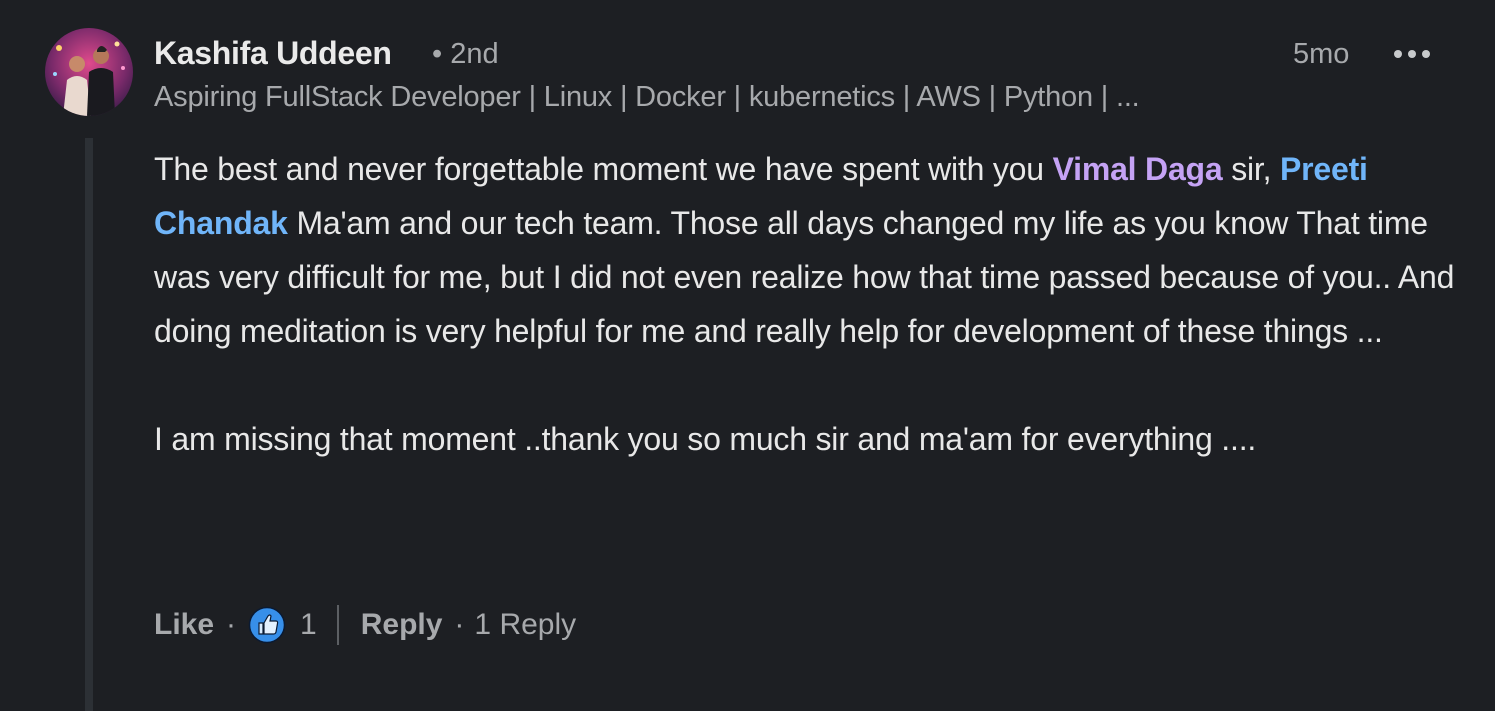 The image size is (1495, 711). What do you see at coordinates (337, 625) in the screenshot?
I see `action-divider` at bounding box center [337, 625].